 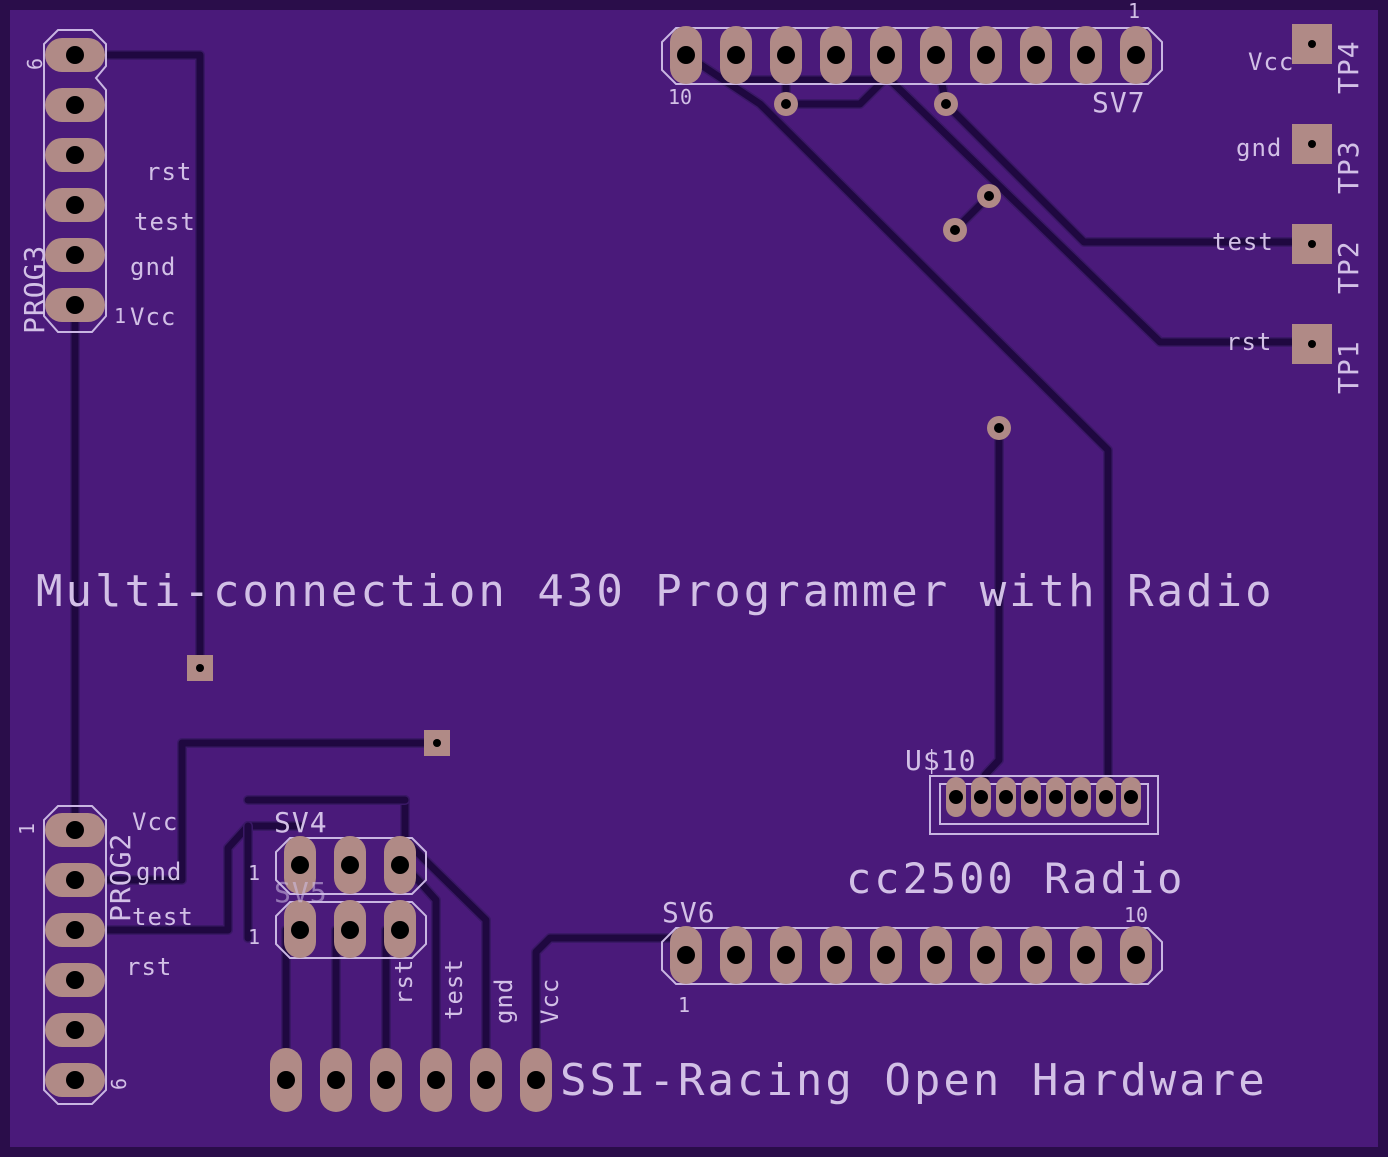 What do you see at coordinates (1348, 167) in the screenshot?
I see `tp3-ref: TP3` at bounding box center [1348, 167].